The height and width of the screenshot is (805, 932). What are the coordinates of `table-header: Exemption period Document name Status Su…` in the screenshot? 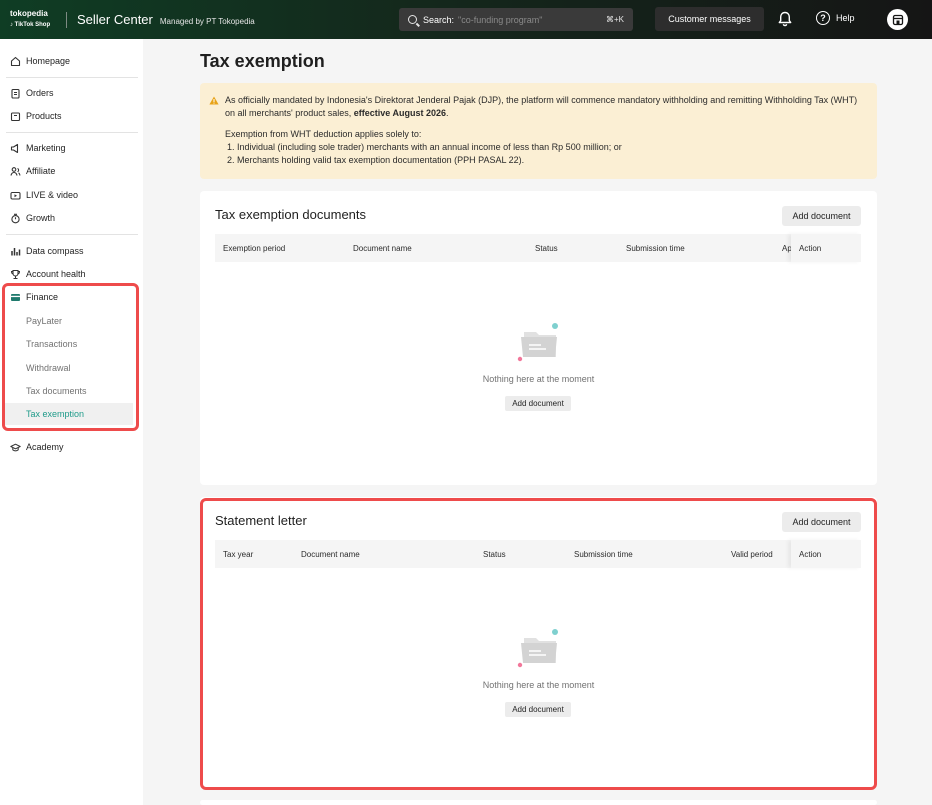 It's located at (538, 248).